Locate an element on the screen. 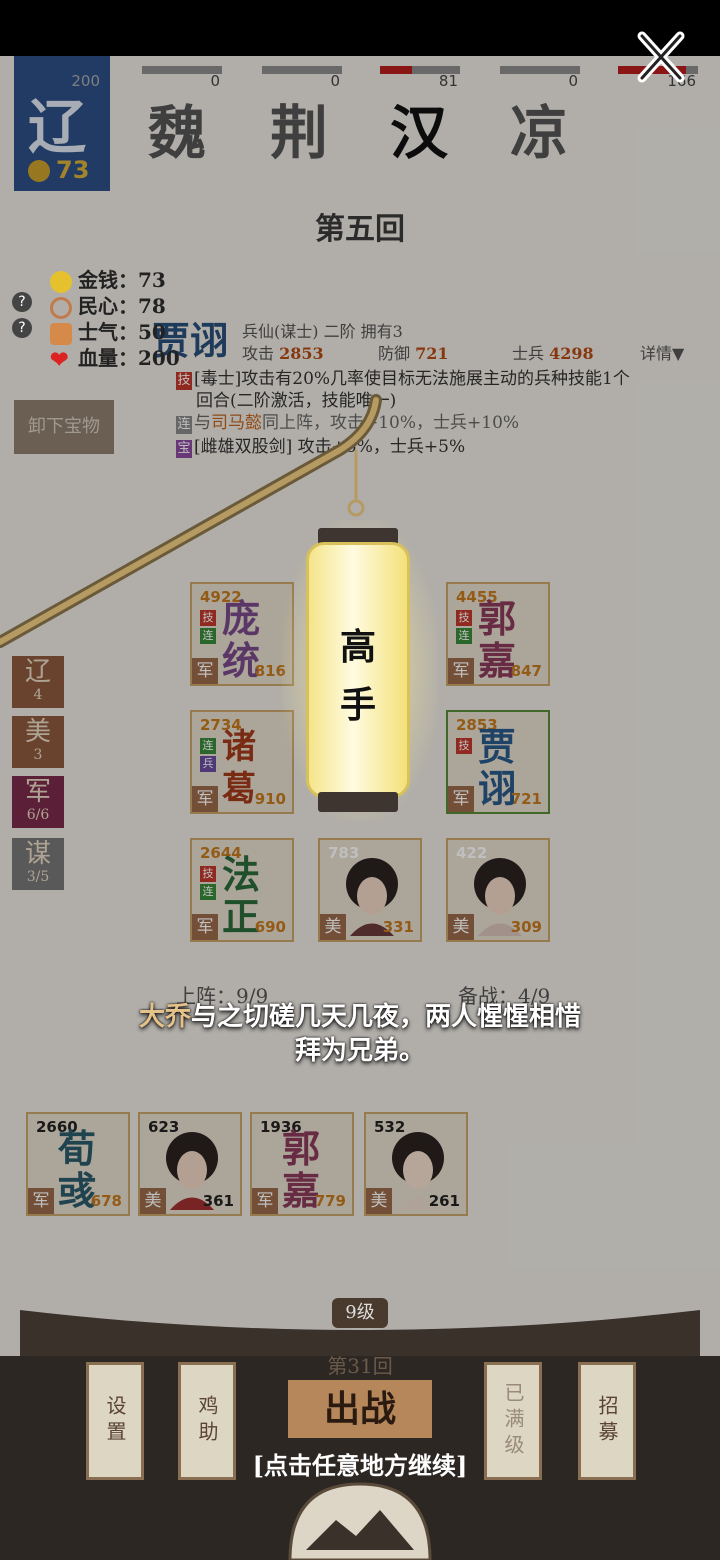  event-character: 大乔 is located at coordinates (164, 1017).